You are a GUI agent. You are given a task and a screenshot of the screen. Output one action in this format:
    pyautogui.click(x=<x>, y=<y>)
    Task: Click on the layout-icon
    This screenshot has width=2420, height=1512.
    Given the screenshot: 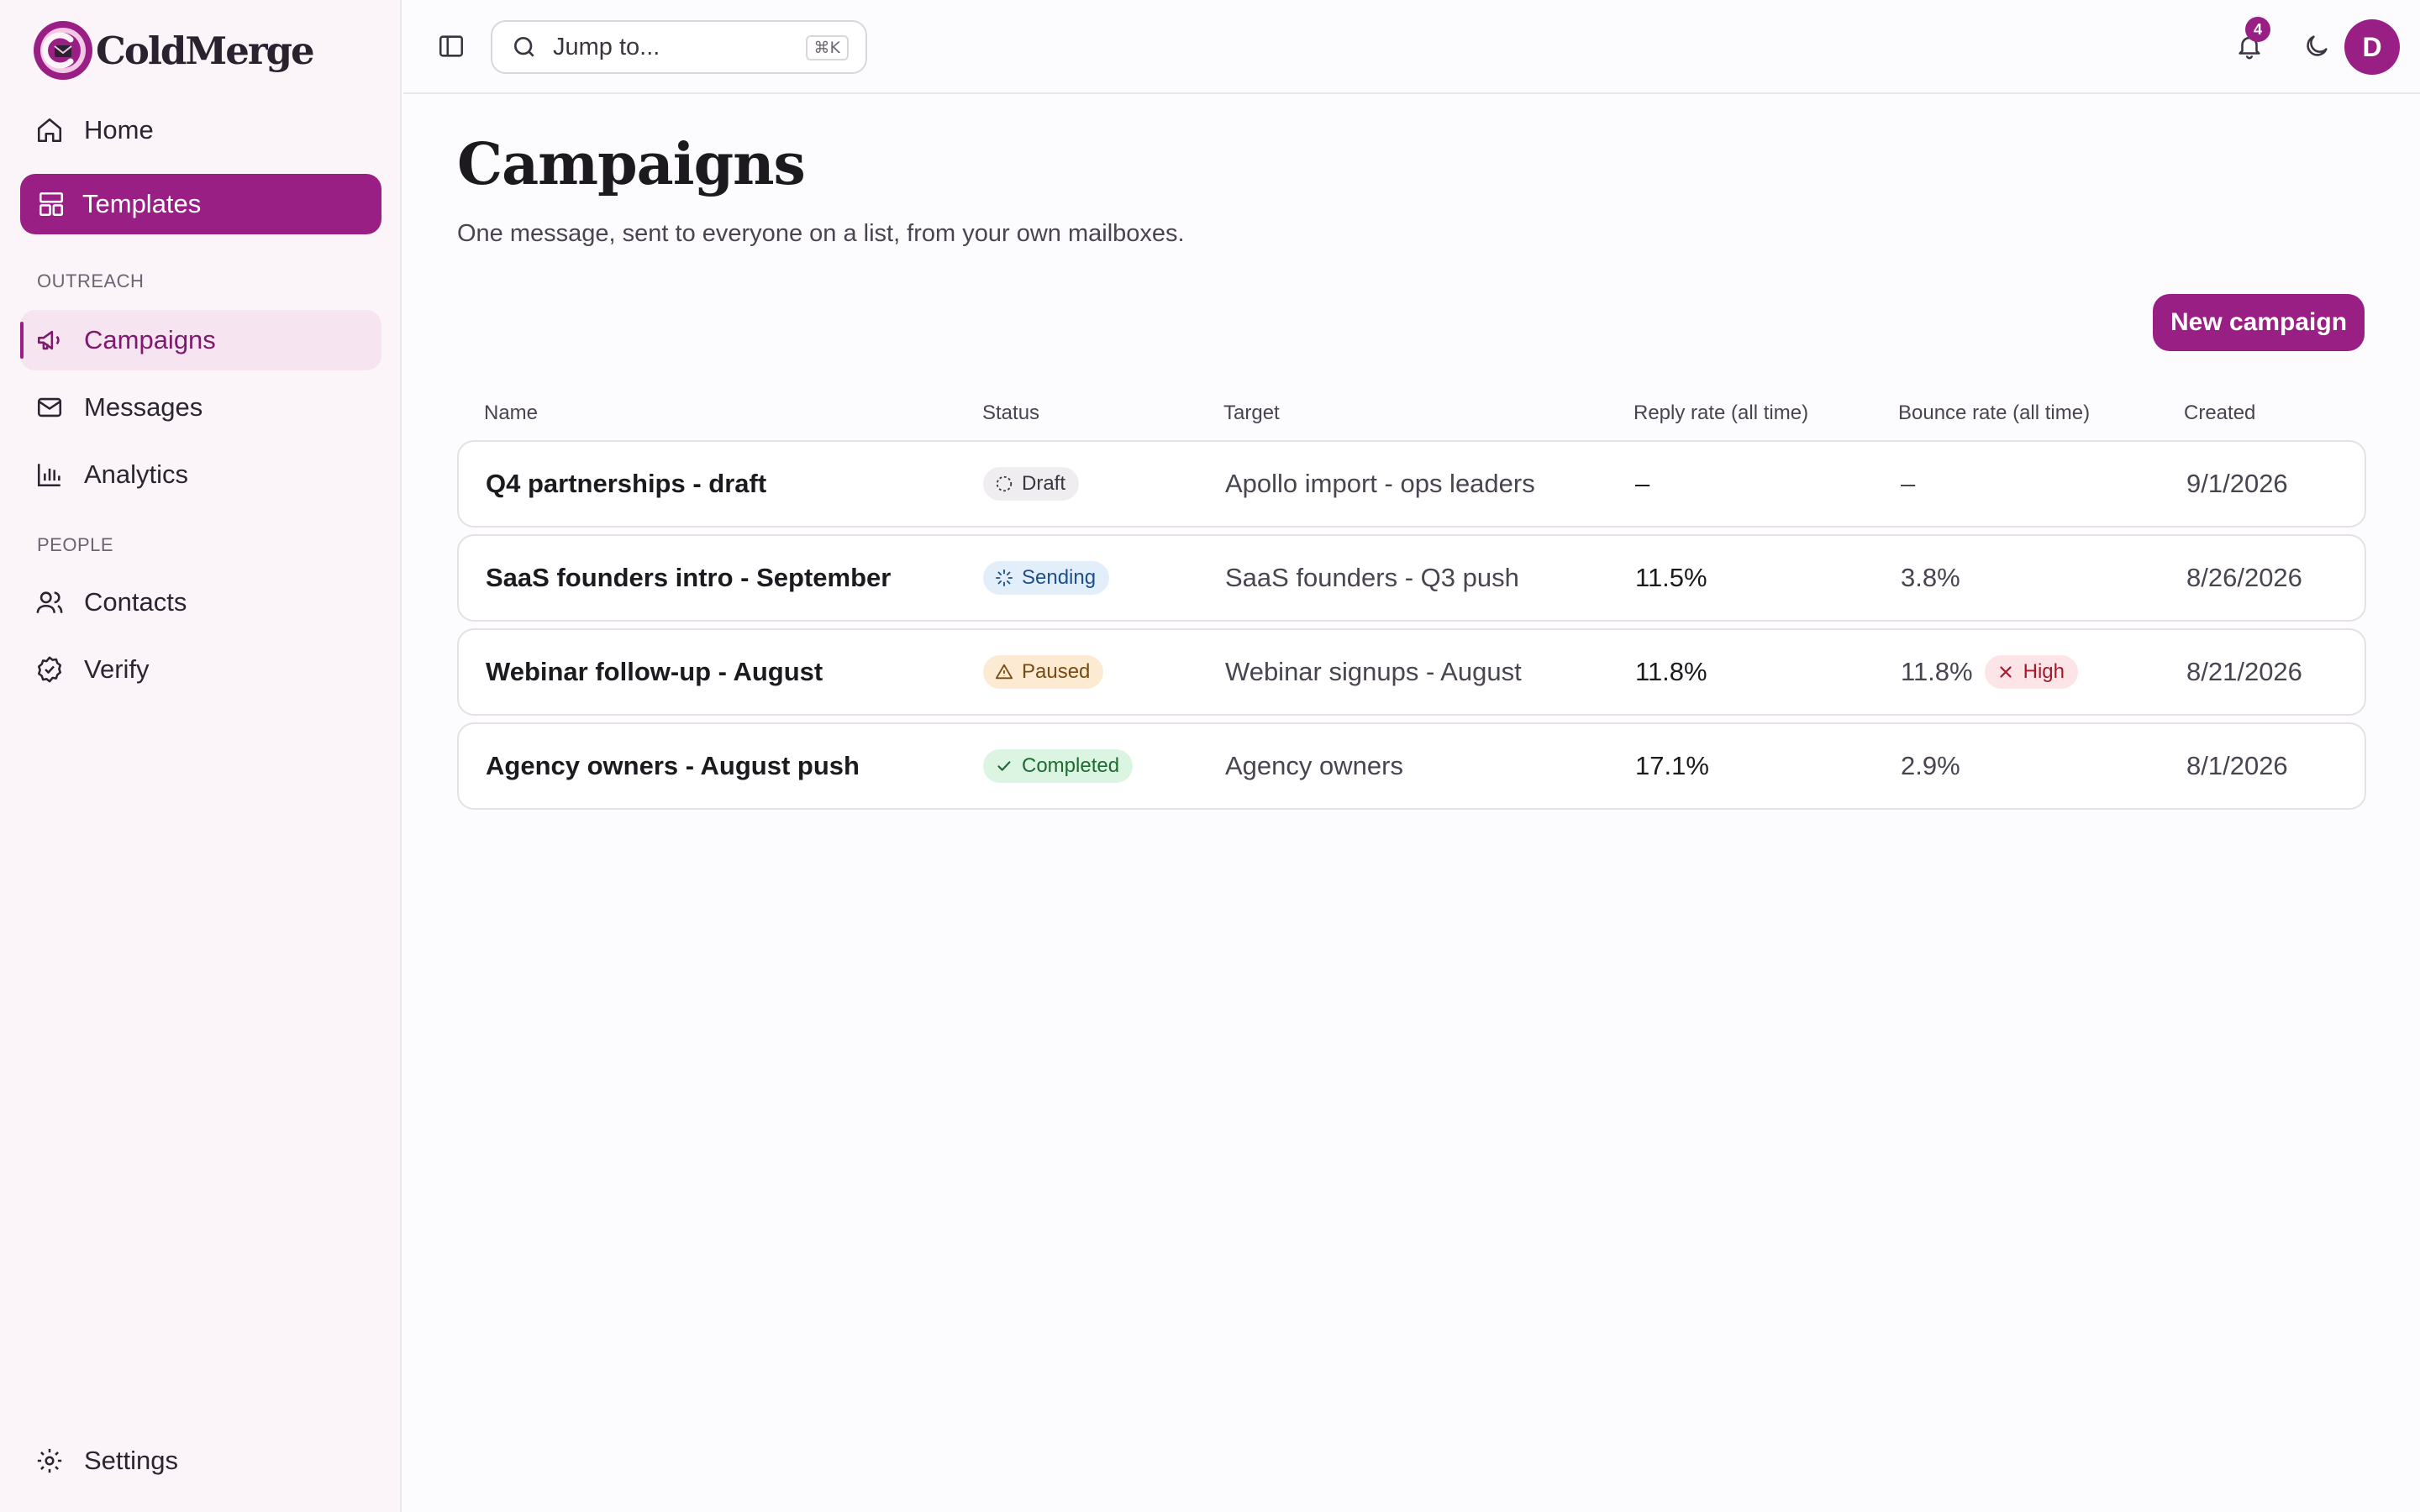 What is the action you would take?
    pyautogui.click(x=52, y=204)
    